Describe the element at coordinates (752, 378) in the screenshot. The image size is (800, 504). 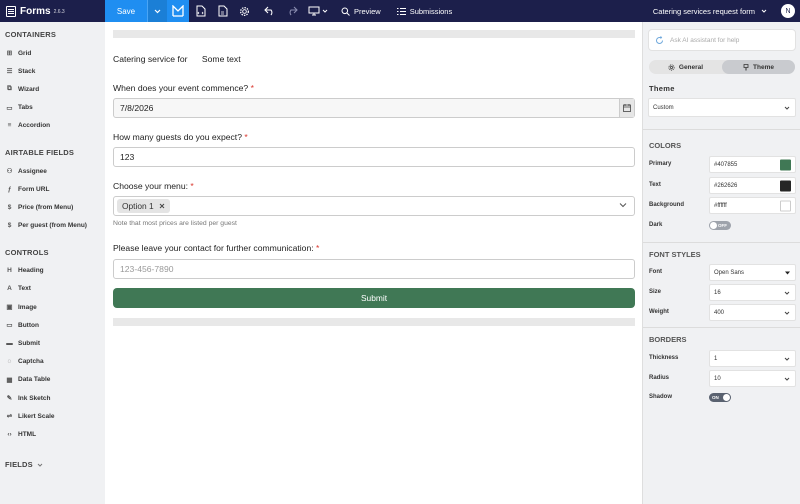
I see `radius-select: 10` at that location.